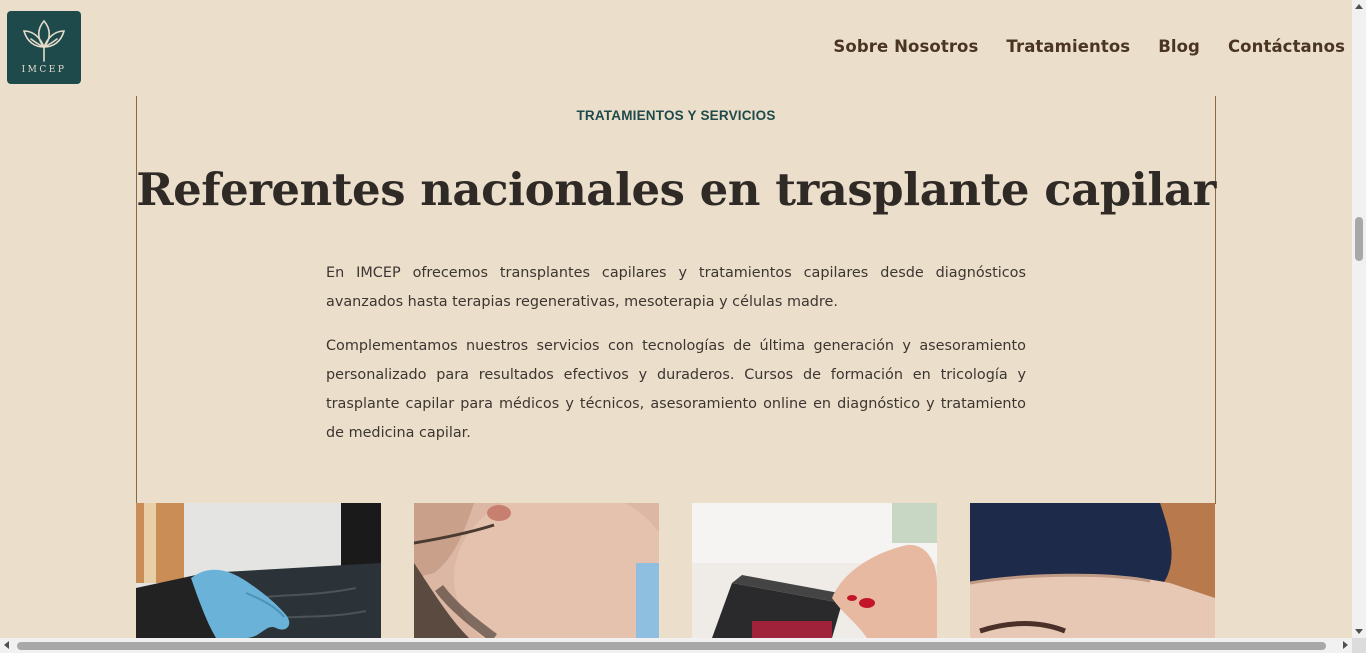  What do you see at coordinates (44, 70) in the screenshot?
I see `logo-wordmark: IMCEP` at bounding box center [44, 70].